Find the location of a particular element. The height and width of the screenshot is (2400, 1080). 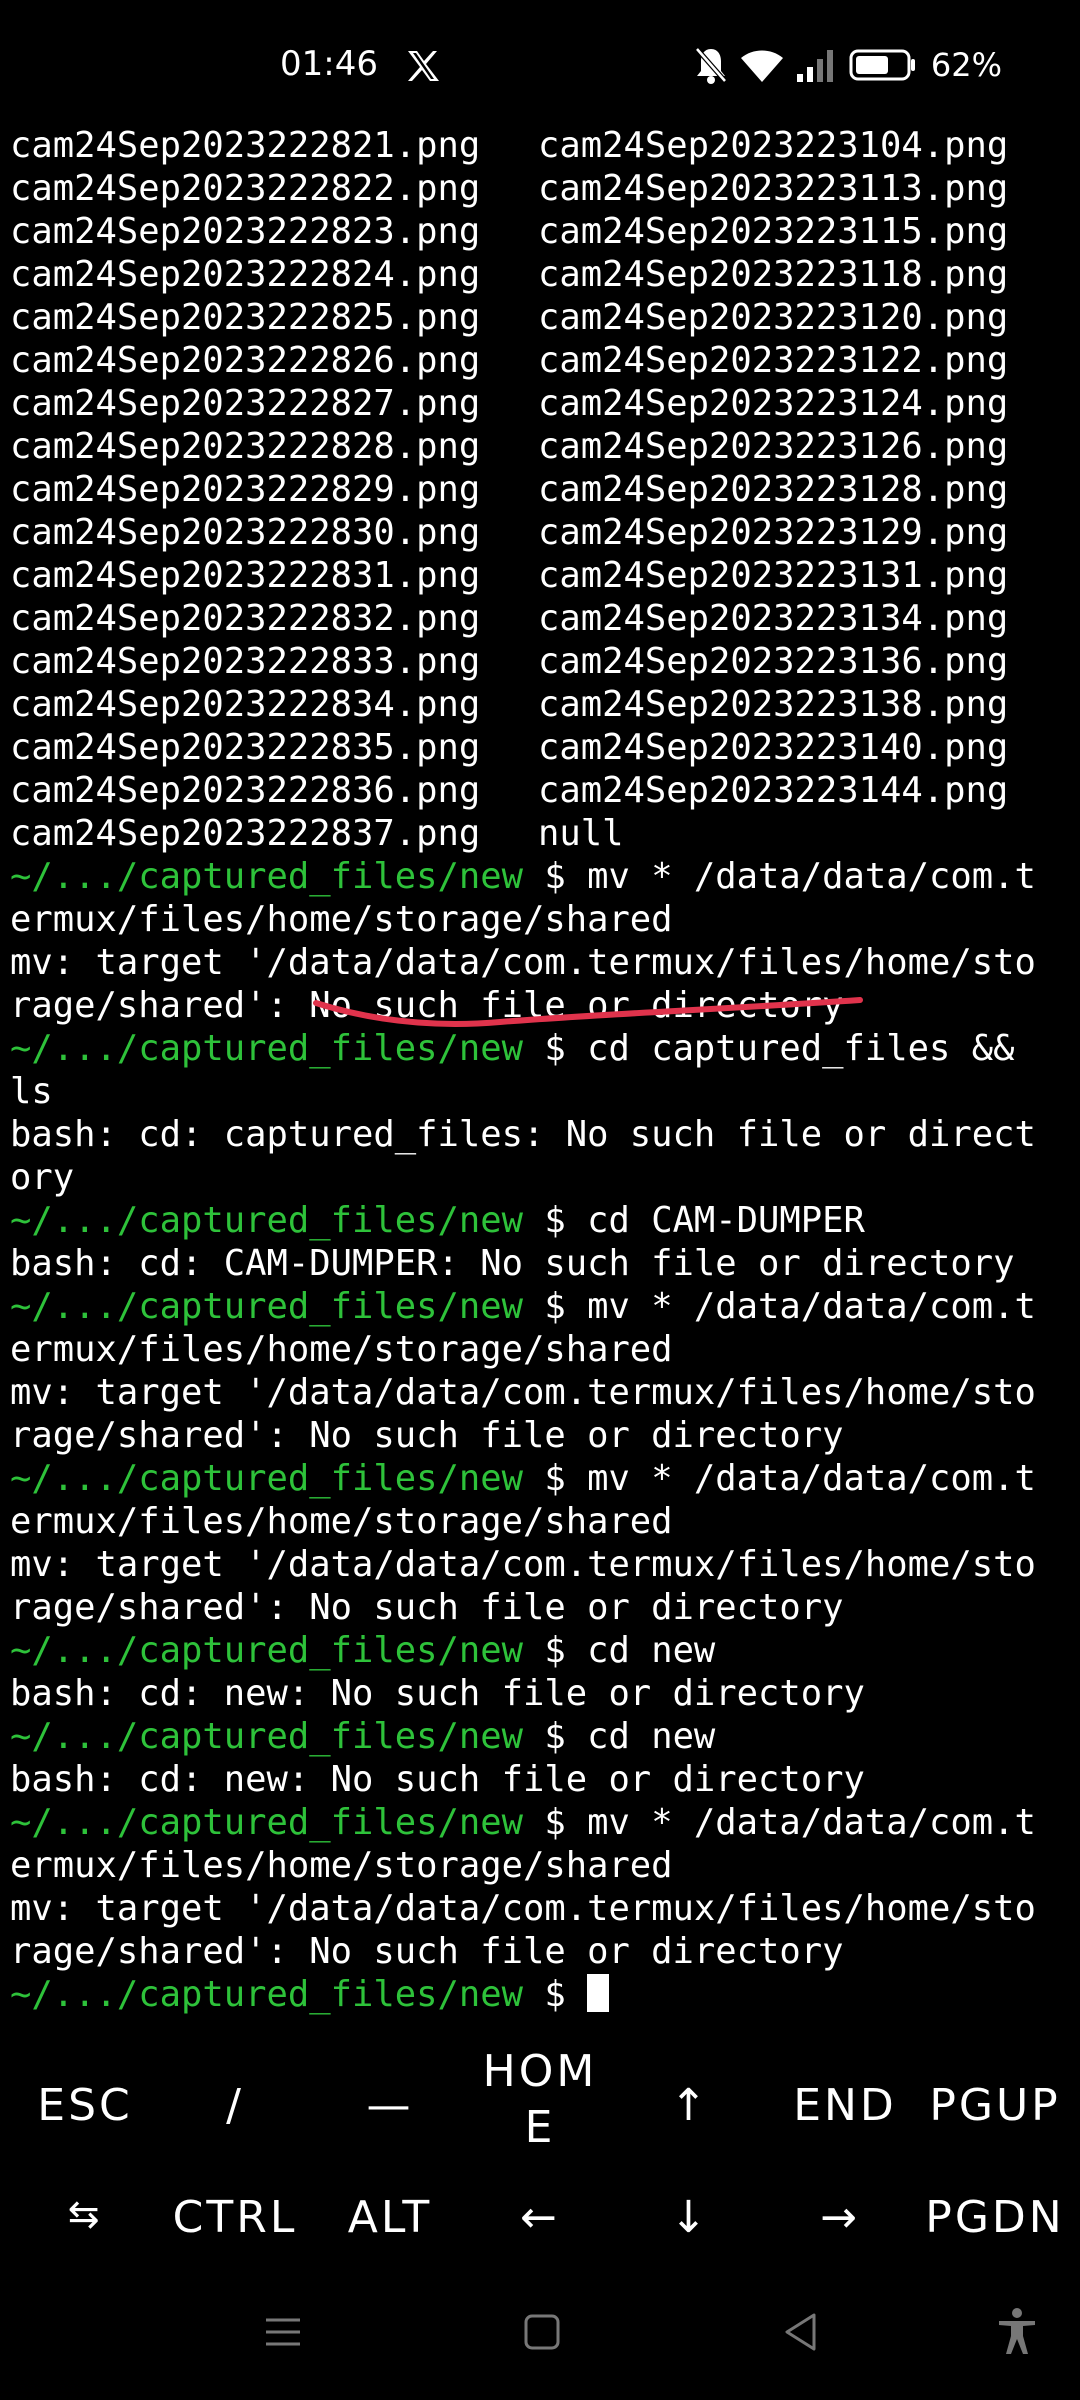

key-esc: ESC is located at coordinates (85, 2105).